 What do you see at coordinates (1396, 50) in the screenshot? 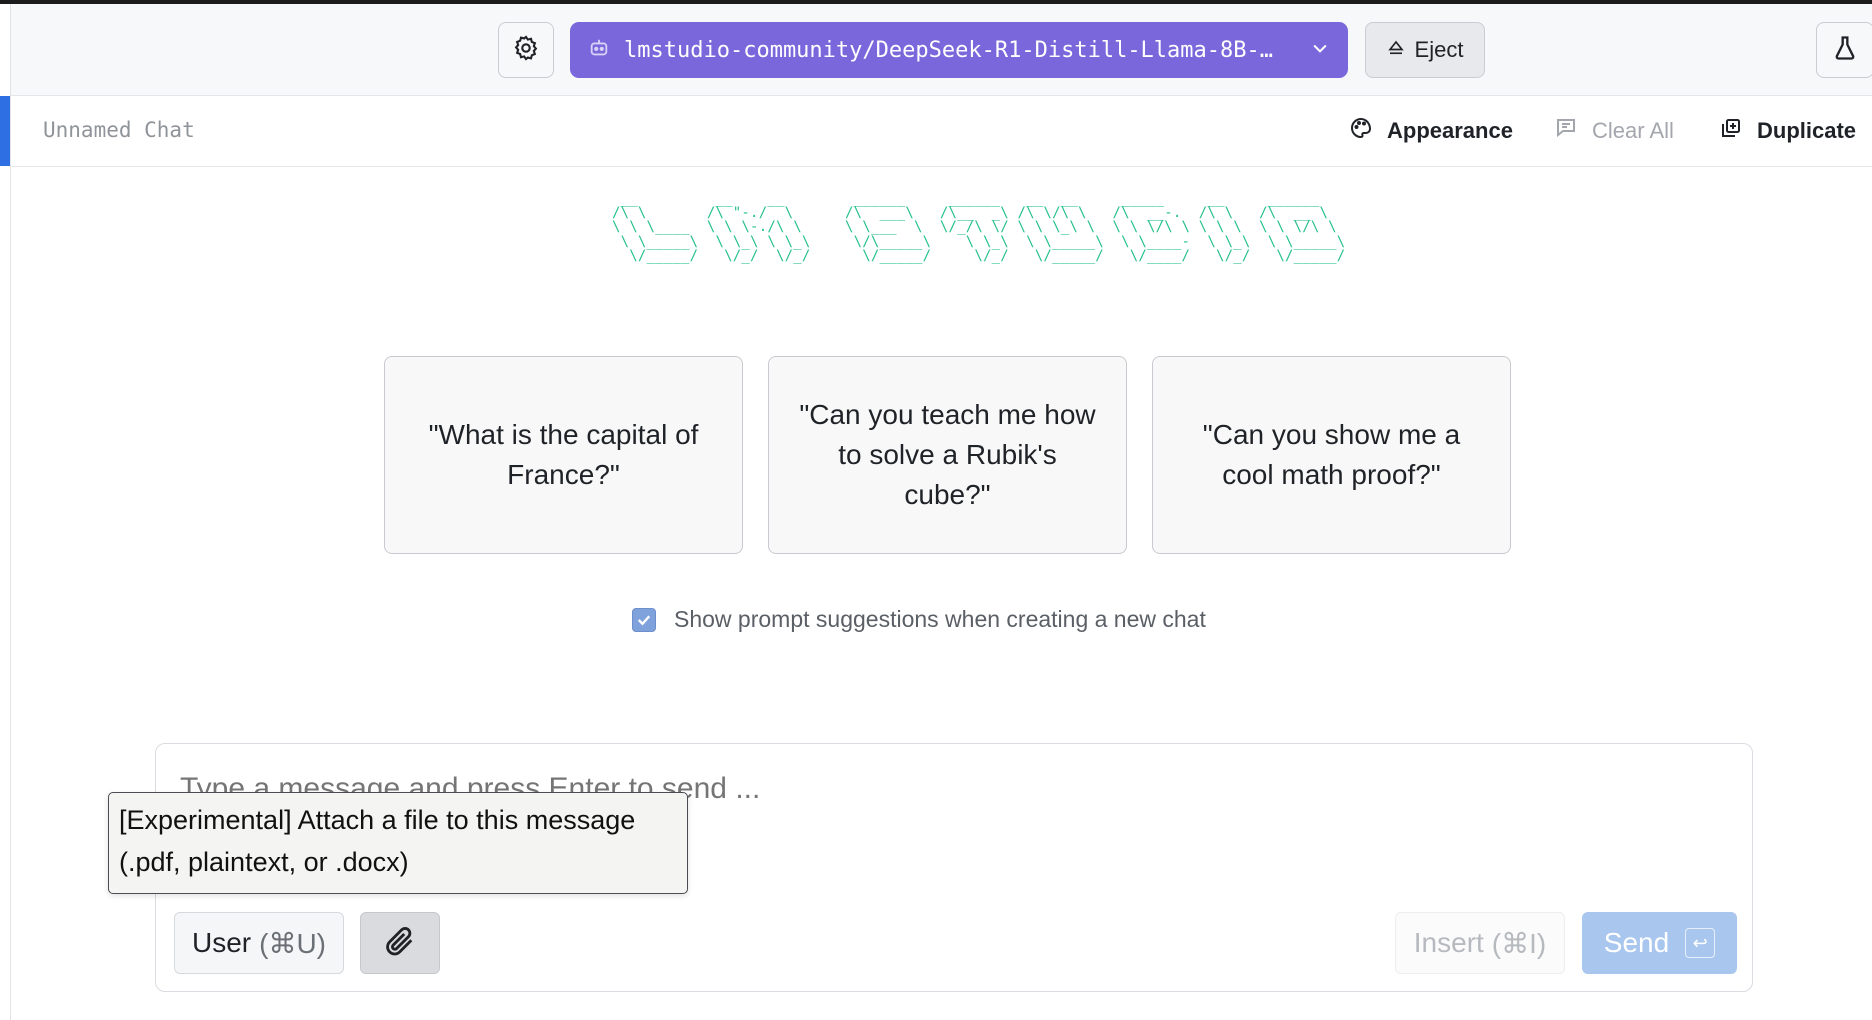
I see `eject-icon` at bounding box center [1396, 50].